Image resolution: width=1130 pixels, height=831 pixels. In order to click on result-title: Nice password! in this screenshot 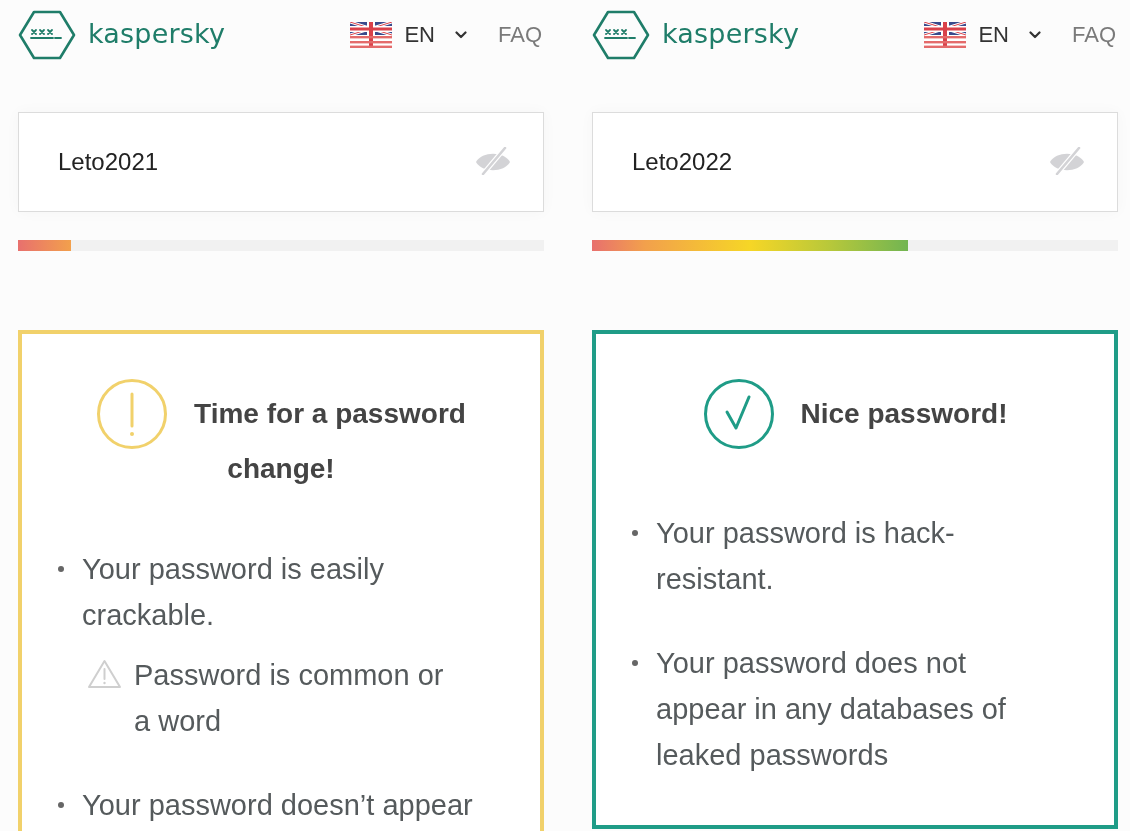, I will do `click(904, 413)`.